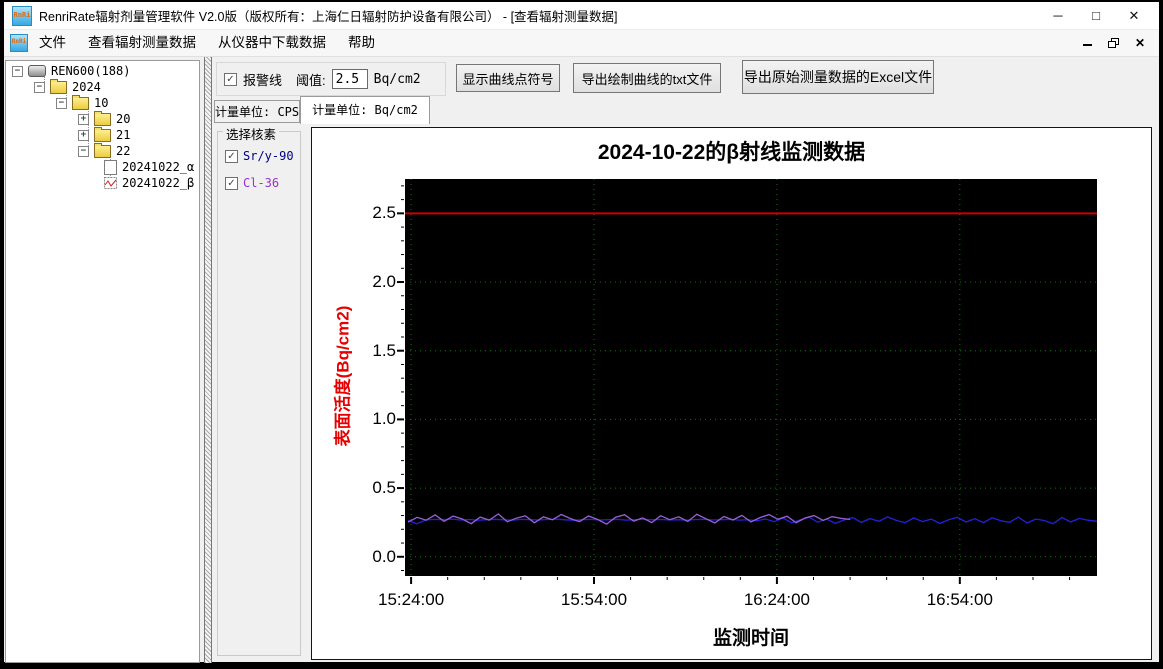 Image resolution: width=1163 pixels, height=669 pixels. I want to click on y-tick-label: 0.5, so click(384, 488).